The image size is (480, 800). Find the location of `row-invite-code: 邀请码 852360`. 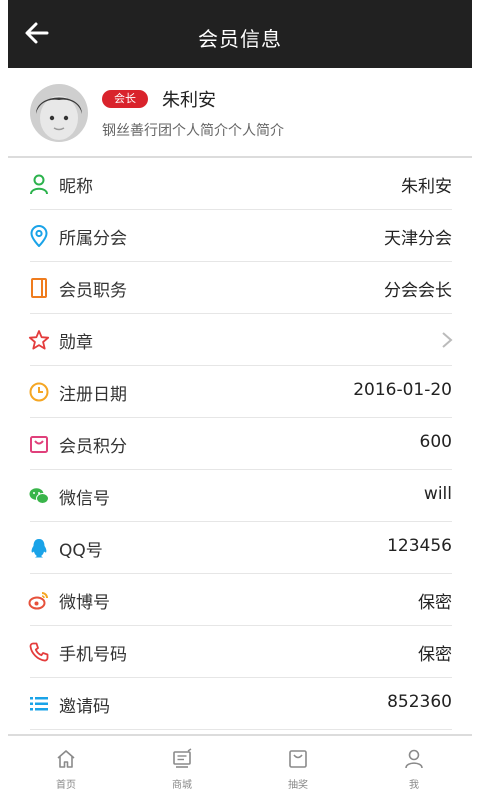

row-invite-code: 邀请码 852360 is located at coordinates (240, 704).